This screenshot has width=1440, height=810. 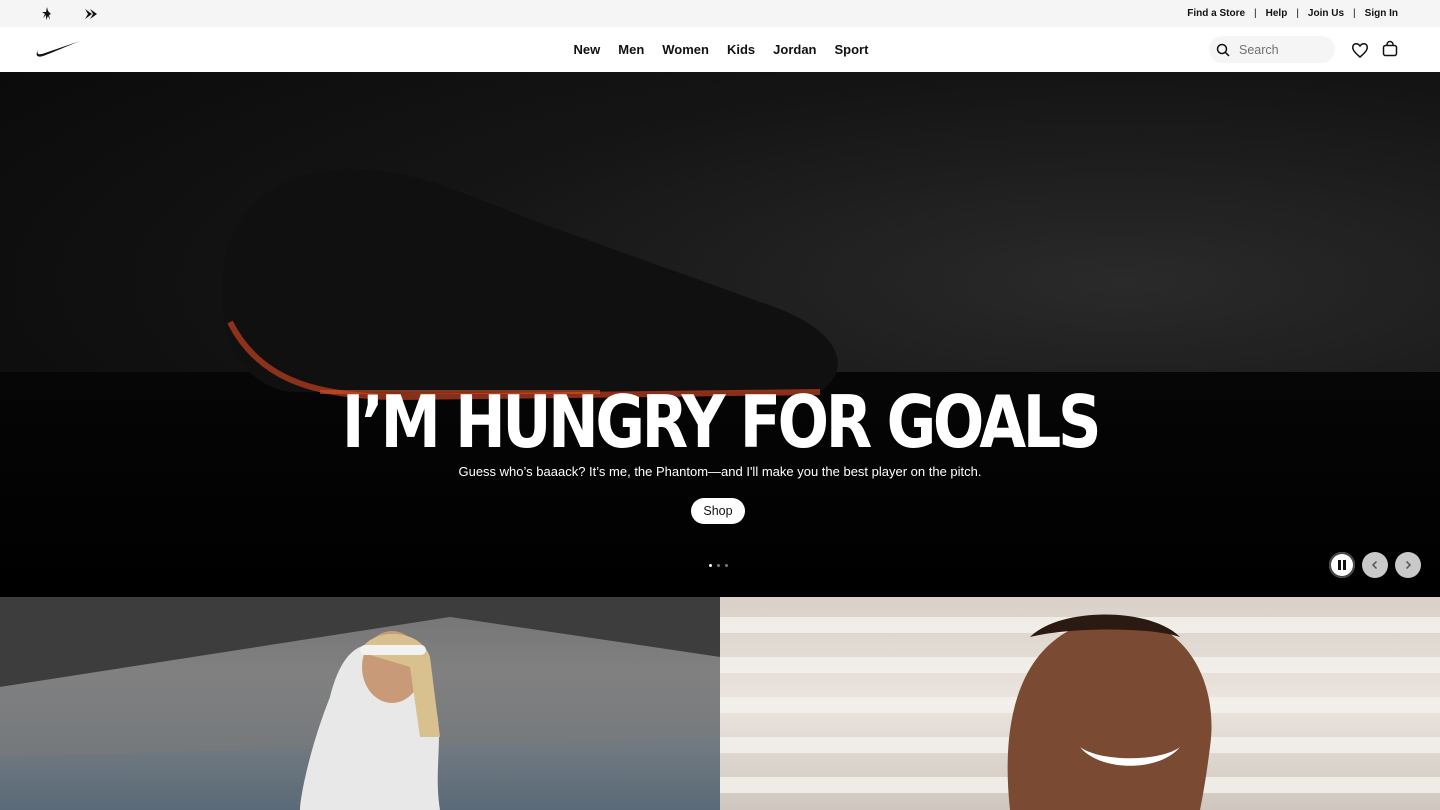 I want to click on promo-tile-women, so click(x=360, y=703).